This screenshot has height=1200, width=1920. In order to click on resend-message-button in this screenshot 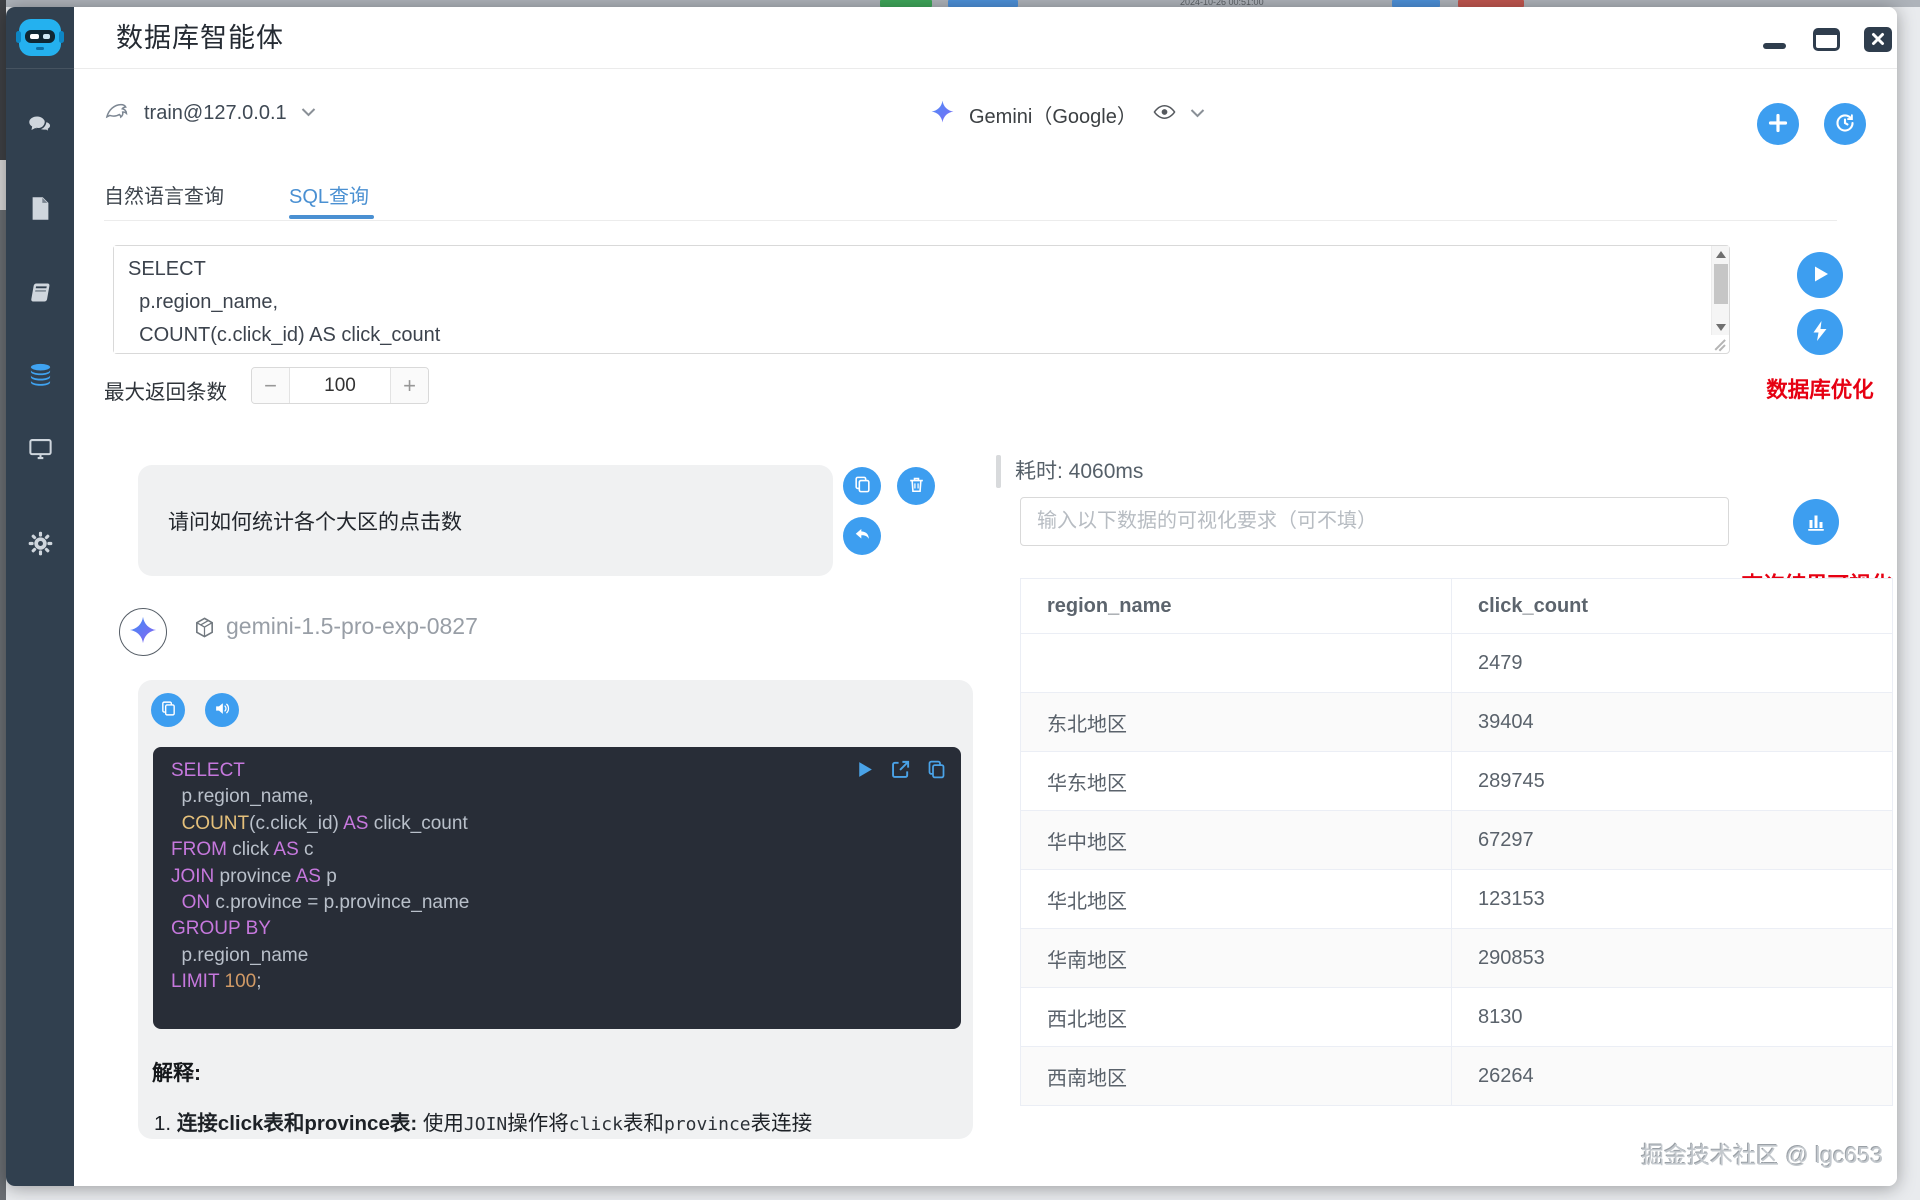, I will do `click(862, 536)`.